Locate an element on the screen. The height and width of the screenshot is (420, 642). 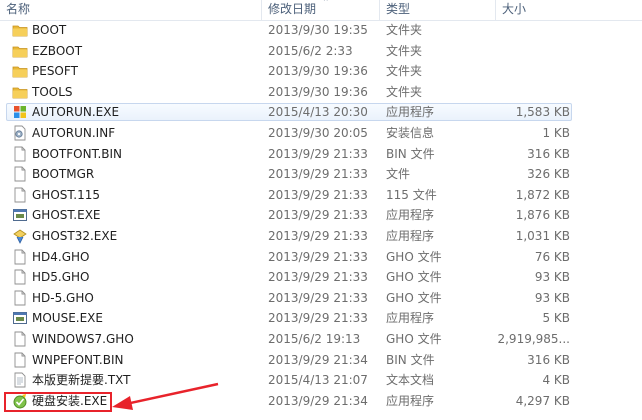
annotation-arrow-icon is located at coordinates (165, 396).